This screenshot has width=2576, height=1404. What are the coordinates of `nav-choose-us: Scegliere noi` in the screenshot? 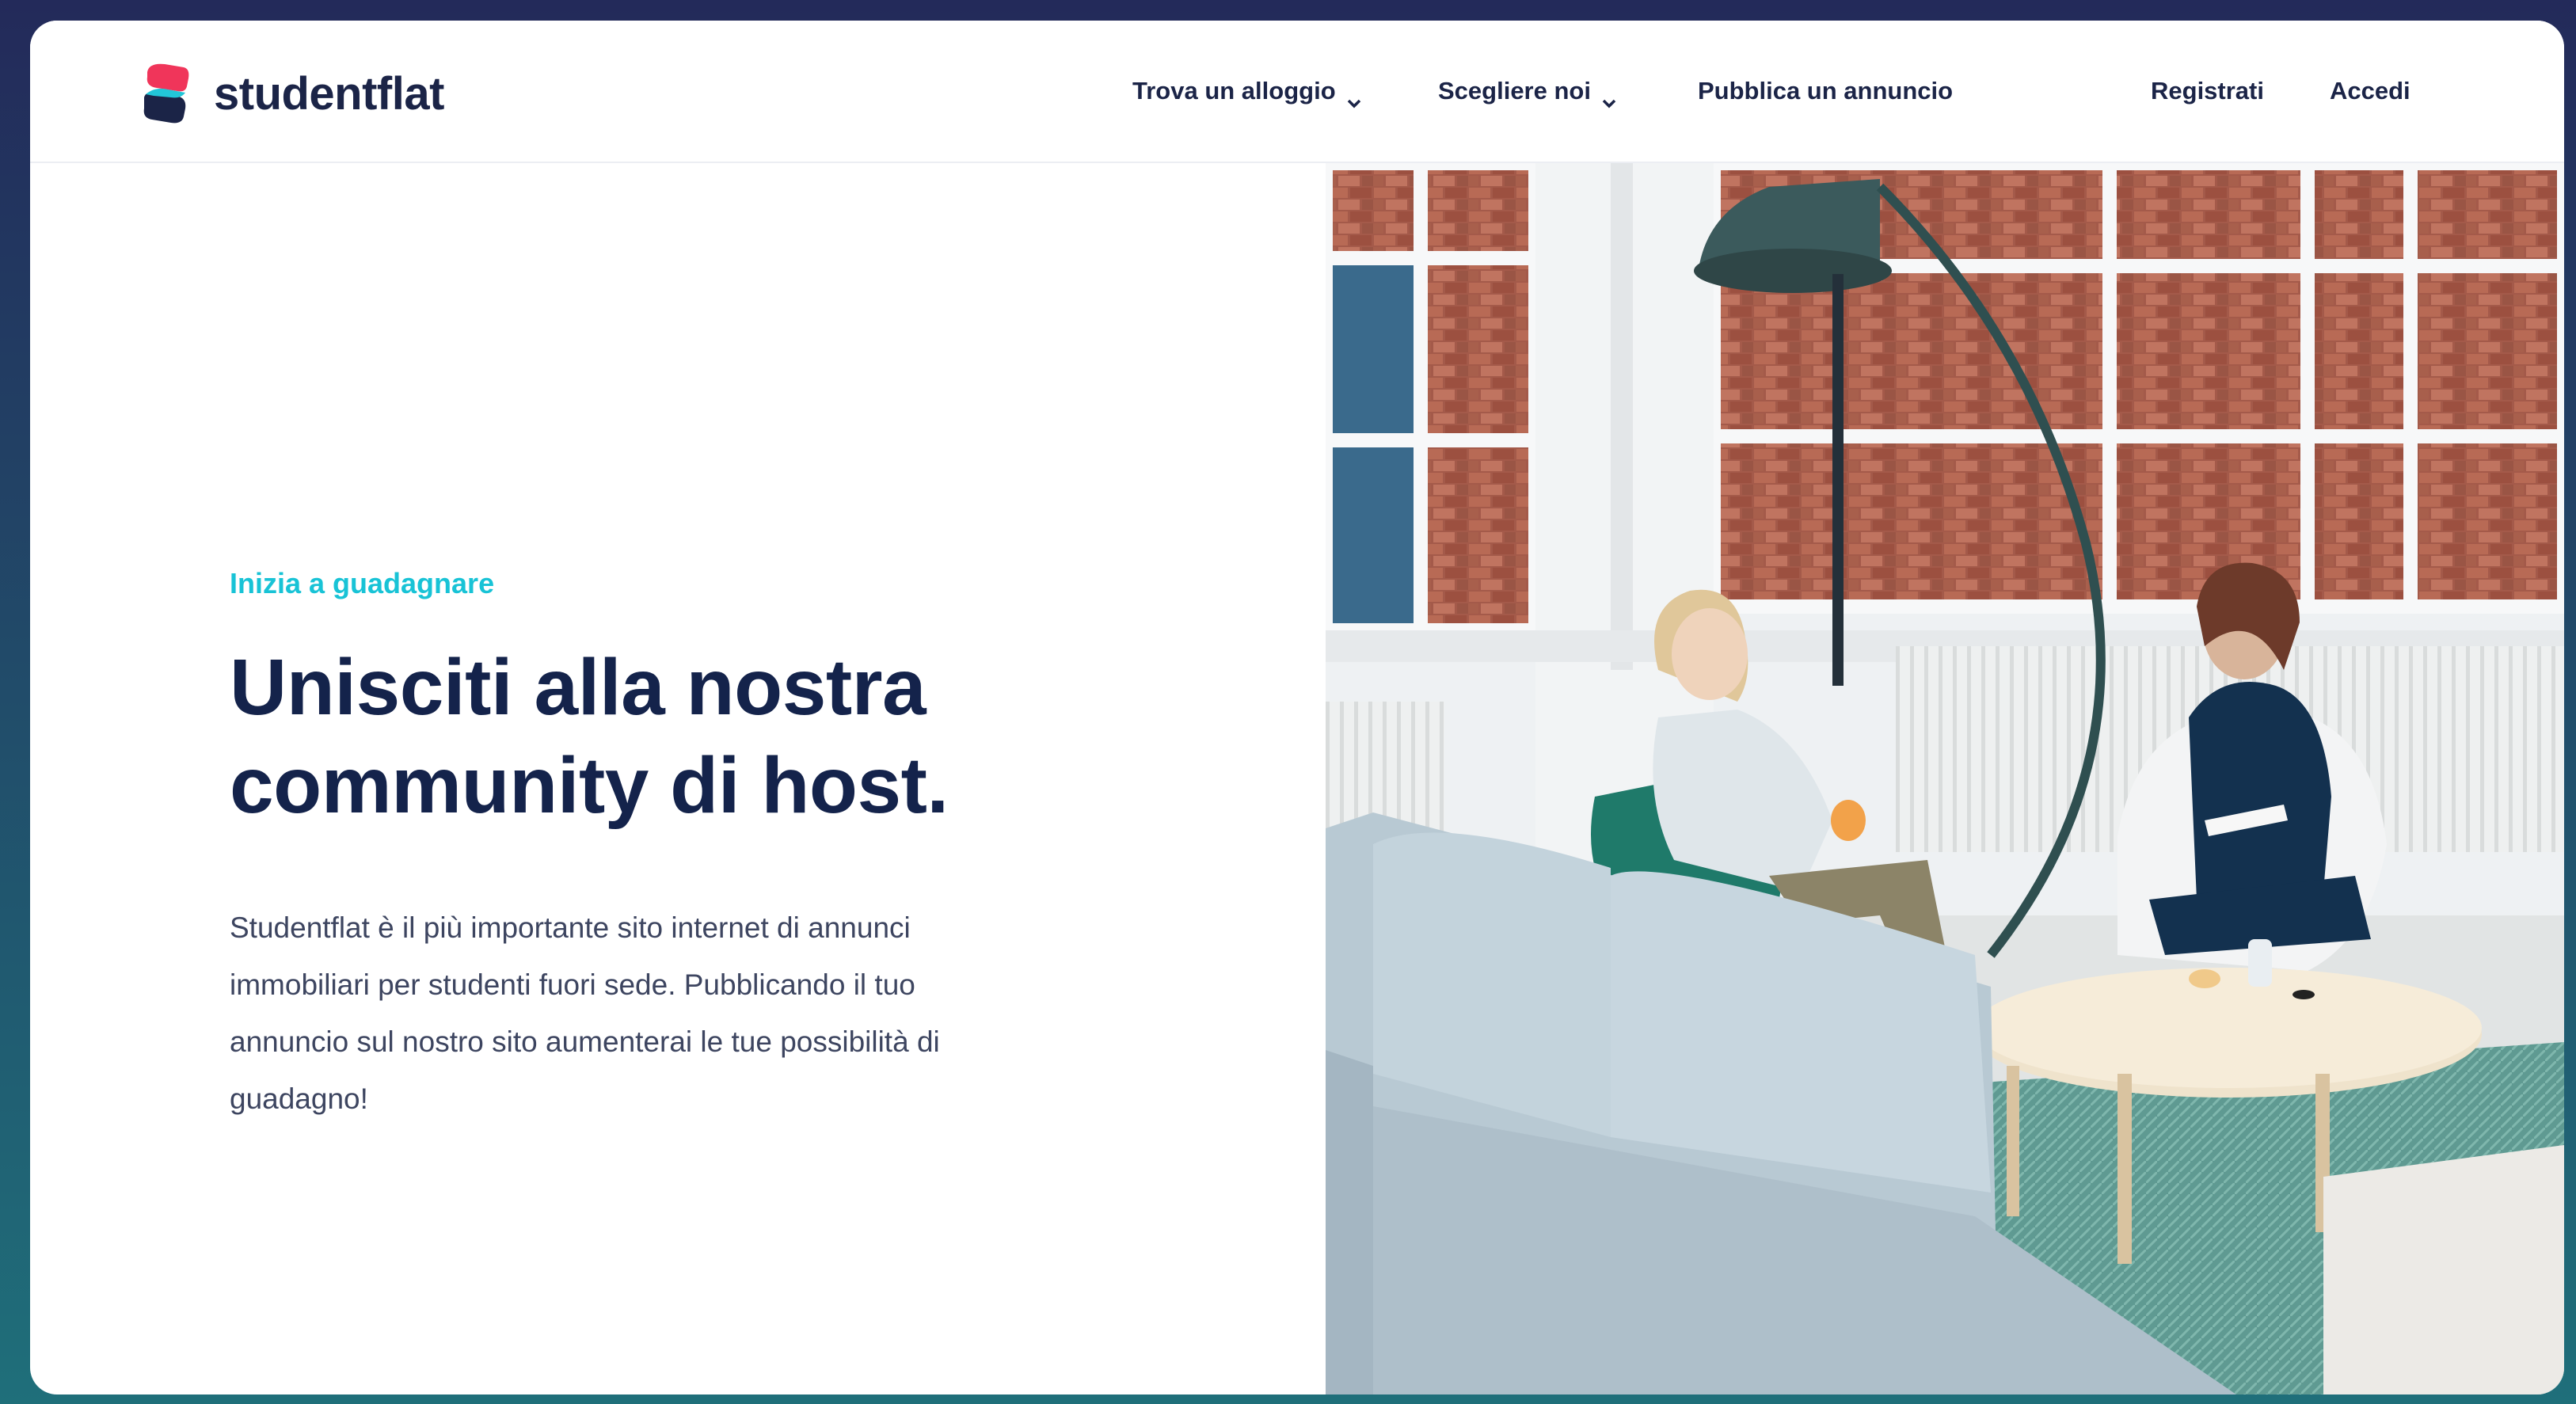 It's located at (1527, 91).